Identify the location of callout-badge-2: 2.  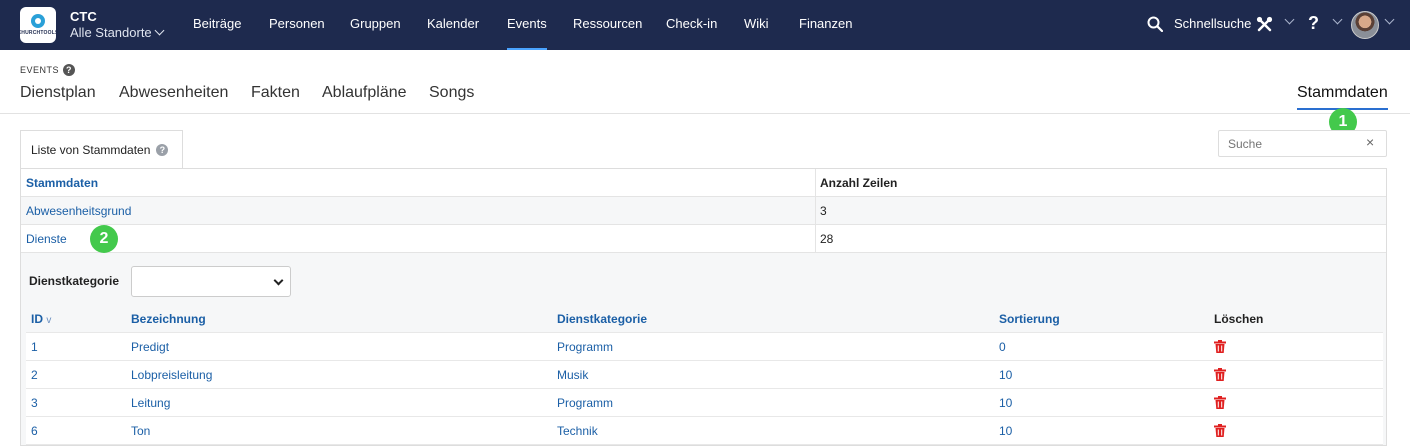
(104, 239).